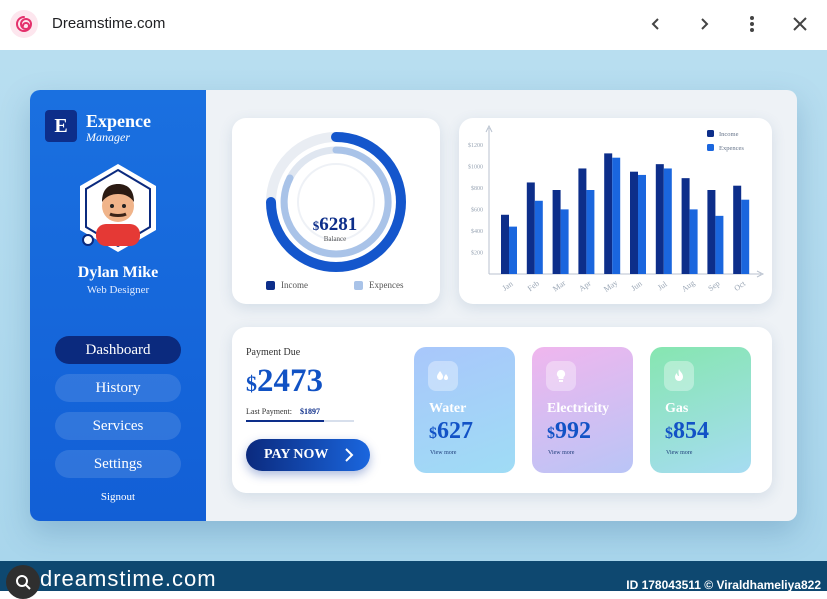  I want to click on user-name: Dylan Mike, so click(118, 272).